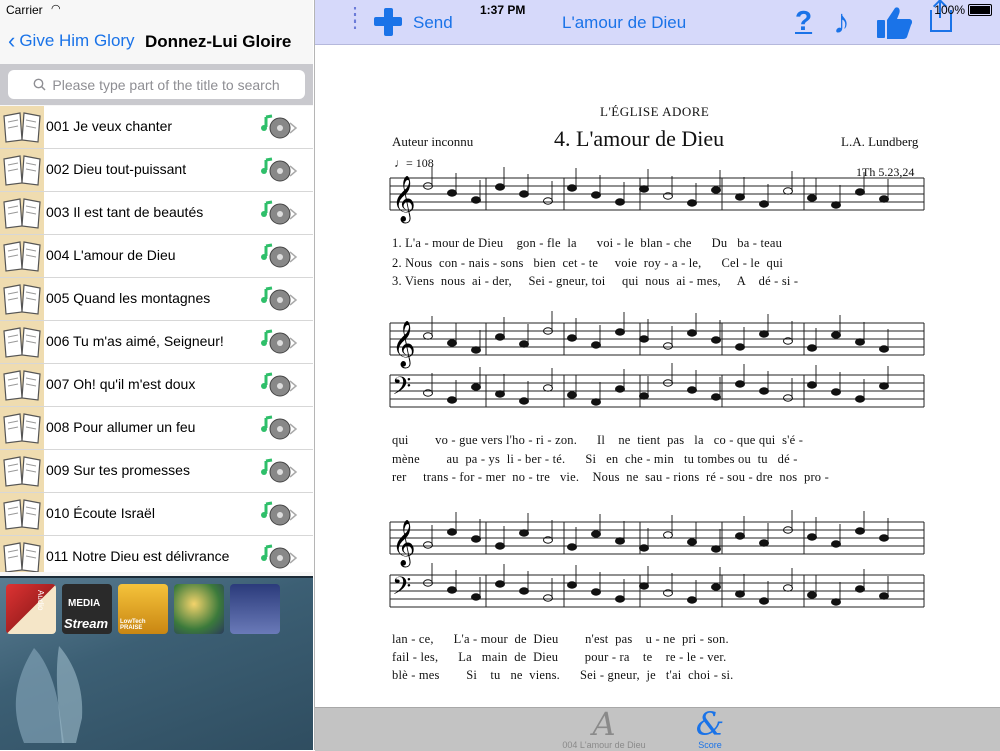  What do you see at coordinates (255, 609) in the screenshot?
I see `book-app-icon` at bounding box center [255, 609].